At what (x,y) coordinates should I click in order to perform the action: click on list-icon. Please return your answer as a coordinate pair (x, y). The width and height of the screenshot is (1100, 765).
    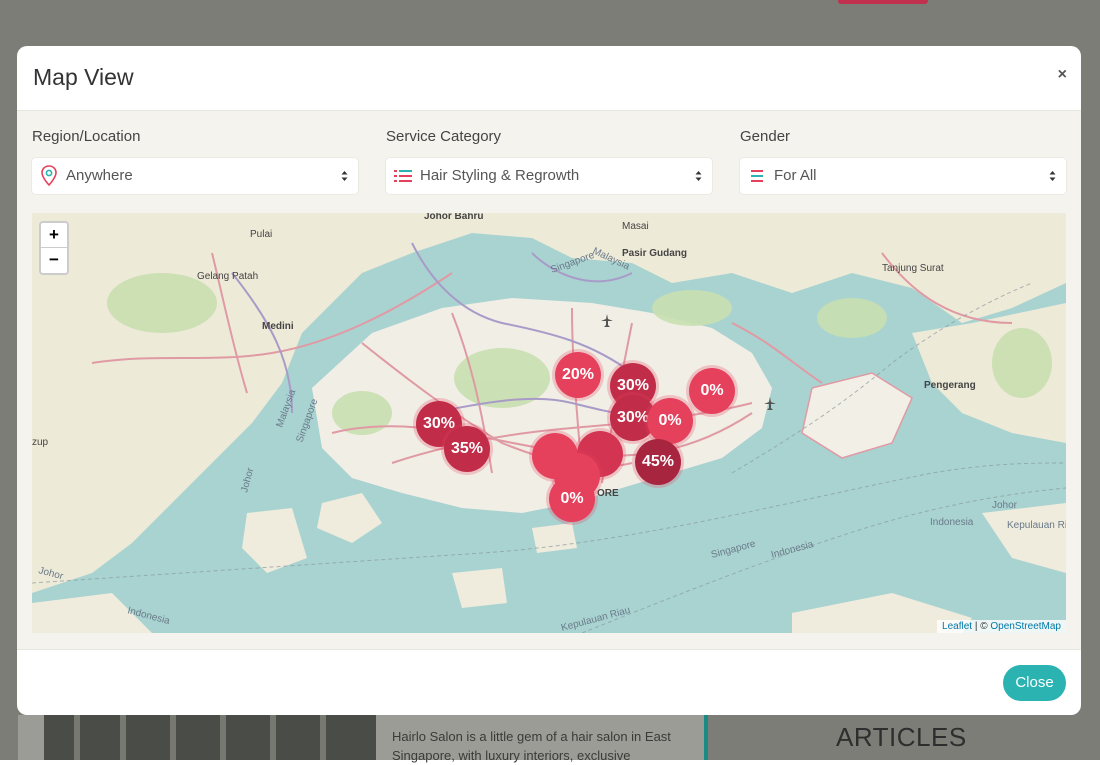
    Looking at the image, I should click on (403, 176).